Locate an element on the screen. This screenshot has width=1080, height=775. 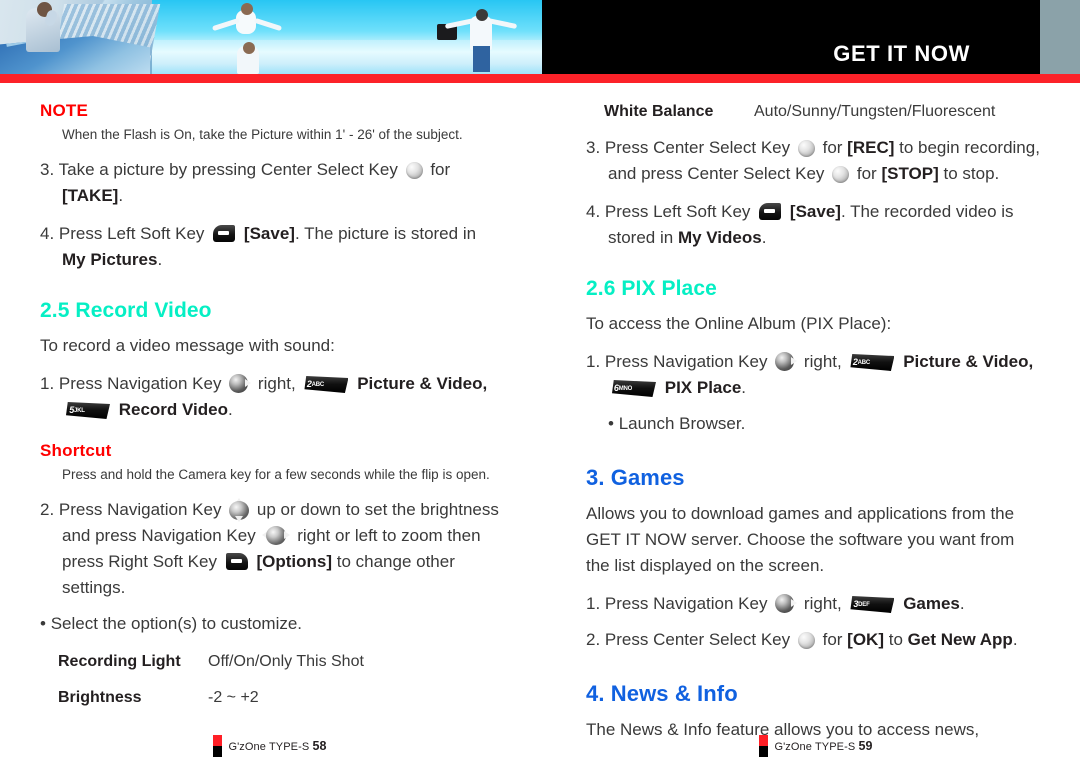
numeric-key-6-icon: 6MNO is located at coordinates (634, 388).